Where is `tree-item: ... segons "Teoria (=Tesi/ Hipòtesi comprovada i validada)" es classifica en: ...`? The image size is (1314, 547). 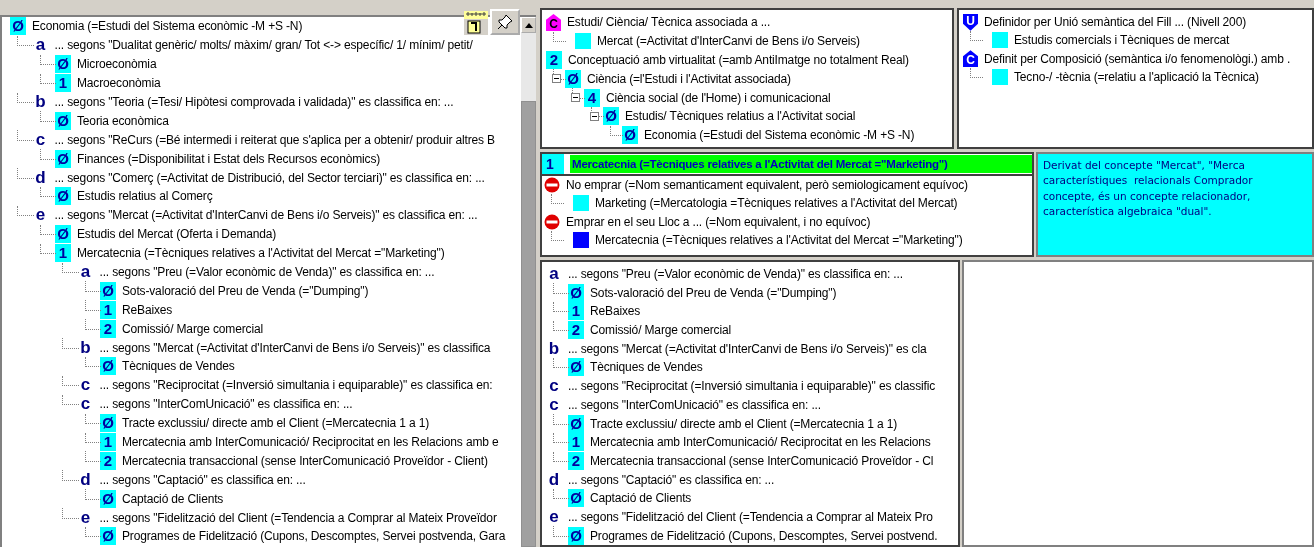 tree-item: ... segons "Teoria (=Tesi/ Hipòtesi comprovada i validada)" es classifica en: ... is located at coordinates (254, 102).